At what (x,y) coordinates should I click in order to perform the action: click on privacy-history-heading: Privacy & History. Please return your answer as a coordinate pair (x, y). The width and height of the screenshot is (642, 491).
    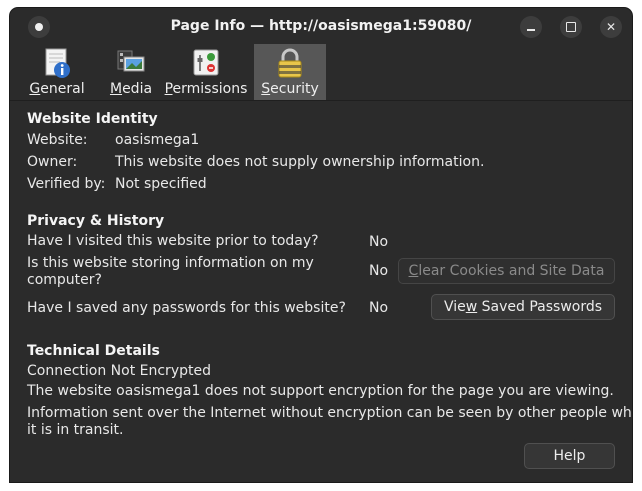
    Looking at the image, I should click on (96, 221).